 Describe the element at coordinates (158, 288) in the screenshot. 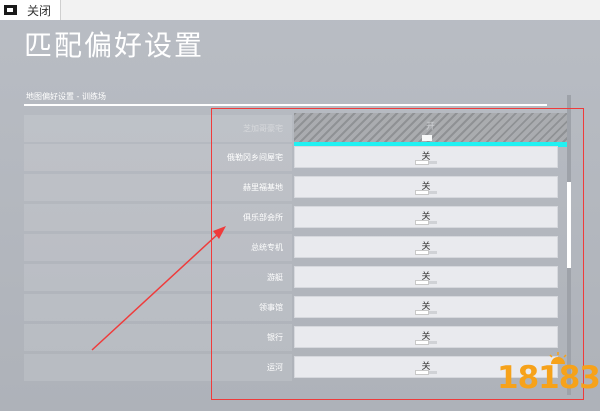

I see `annotation-arrow` at that location.